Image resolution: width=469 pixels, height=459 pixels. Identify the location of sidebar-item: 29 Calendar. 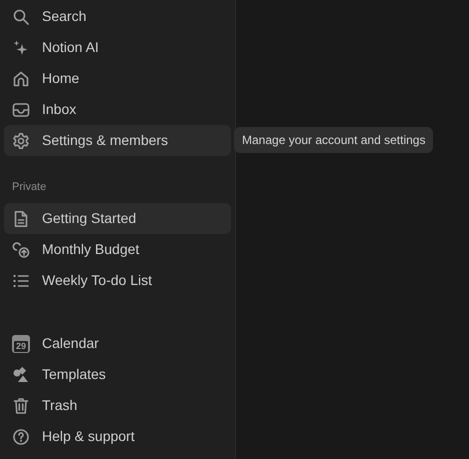
(117, 343).